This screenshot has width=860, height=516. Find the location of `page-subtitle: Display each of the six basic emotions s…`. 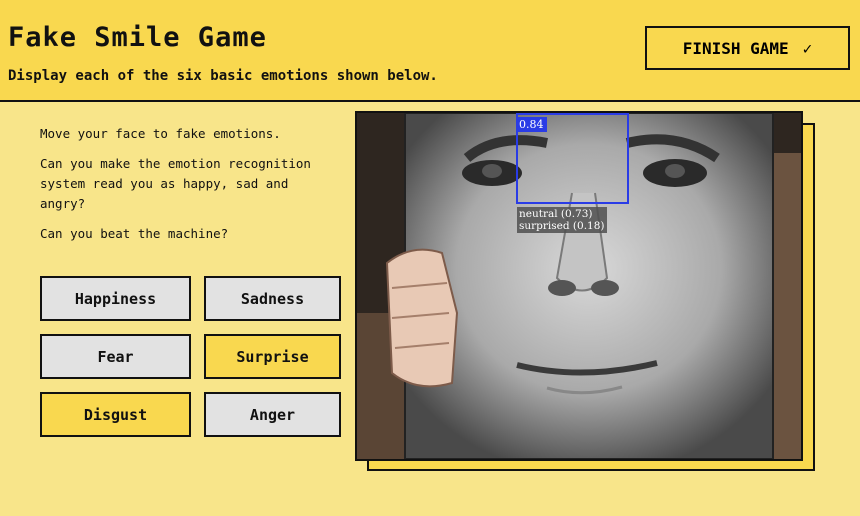

page-subtitle: Display each of the six basic emotions s… is located at coordinates (223, 76).